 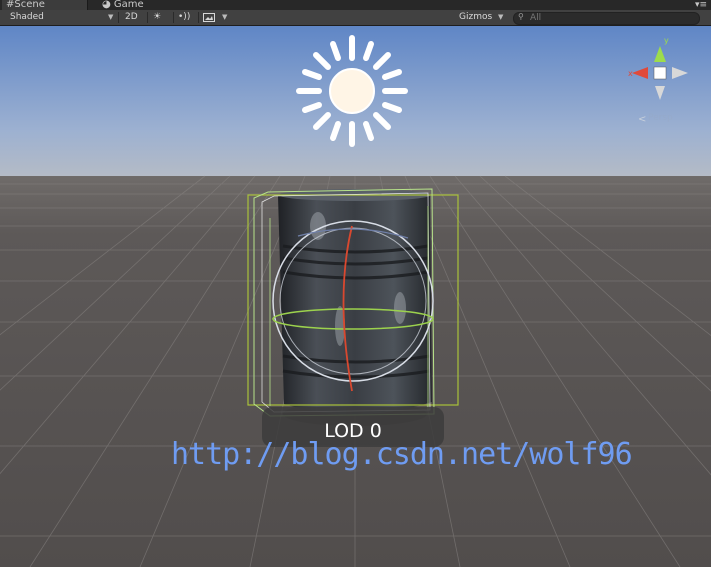 I want to click on sun-icon: ☀, so click(x=157, y=17).